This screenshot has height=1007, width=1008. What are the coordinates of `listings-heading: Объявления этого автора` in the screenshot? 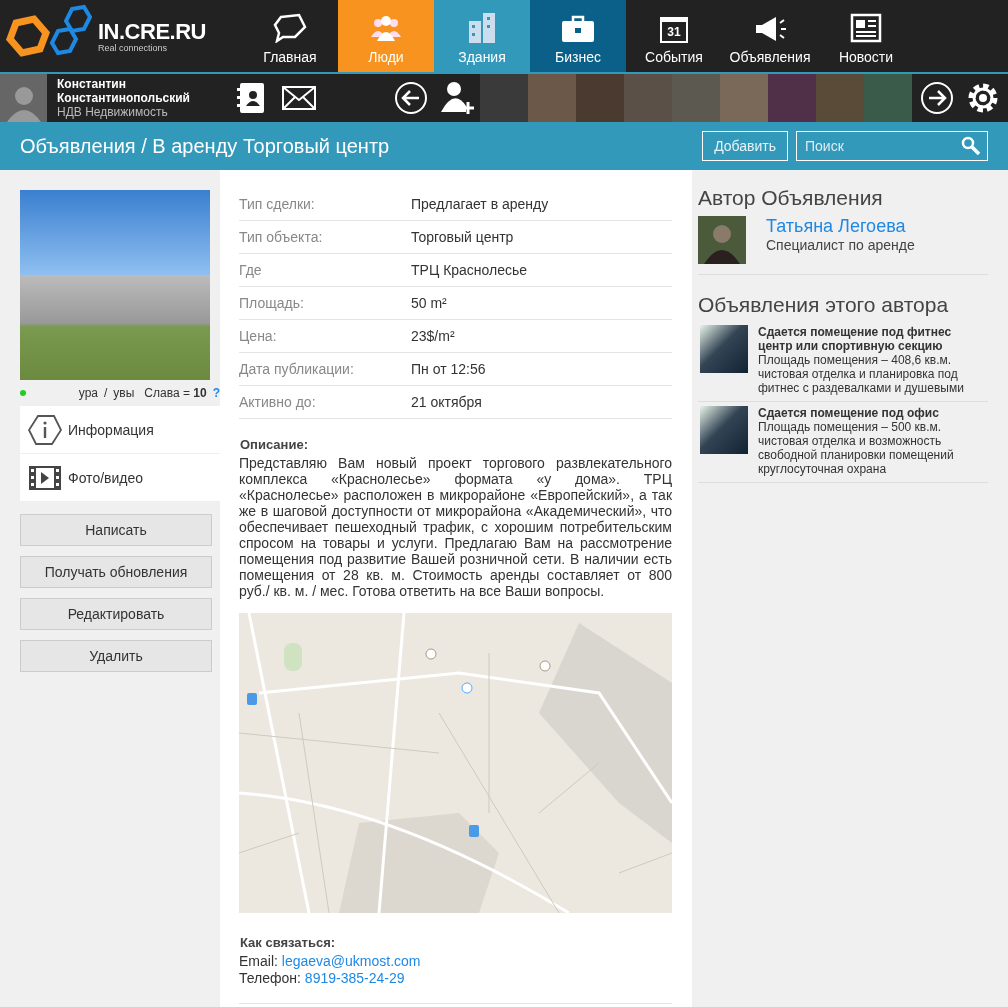 It's located at (824, 305).